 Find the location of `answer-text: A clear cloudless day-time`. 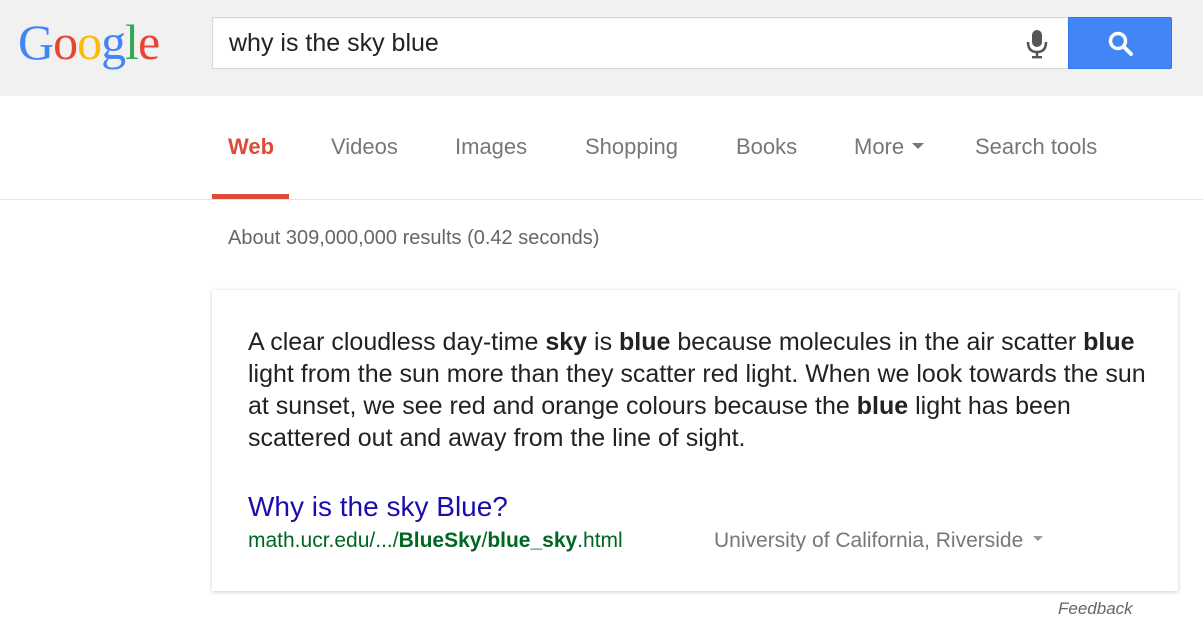

answer-text: A clear cloudless day-time is located at coordinates (397, 342).